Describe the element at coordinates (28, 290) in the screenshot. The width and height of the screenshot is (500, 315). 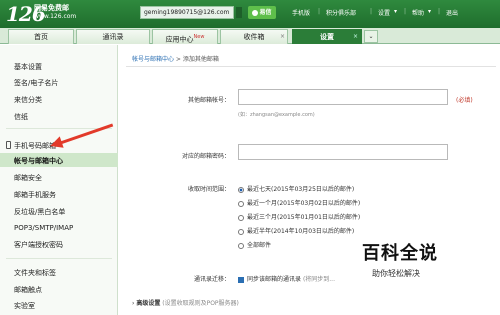
I see `sidebar-item-touchpoints: 邮箱触点` at that location.